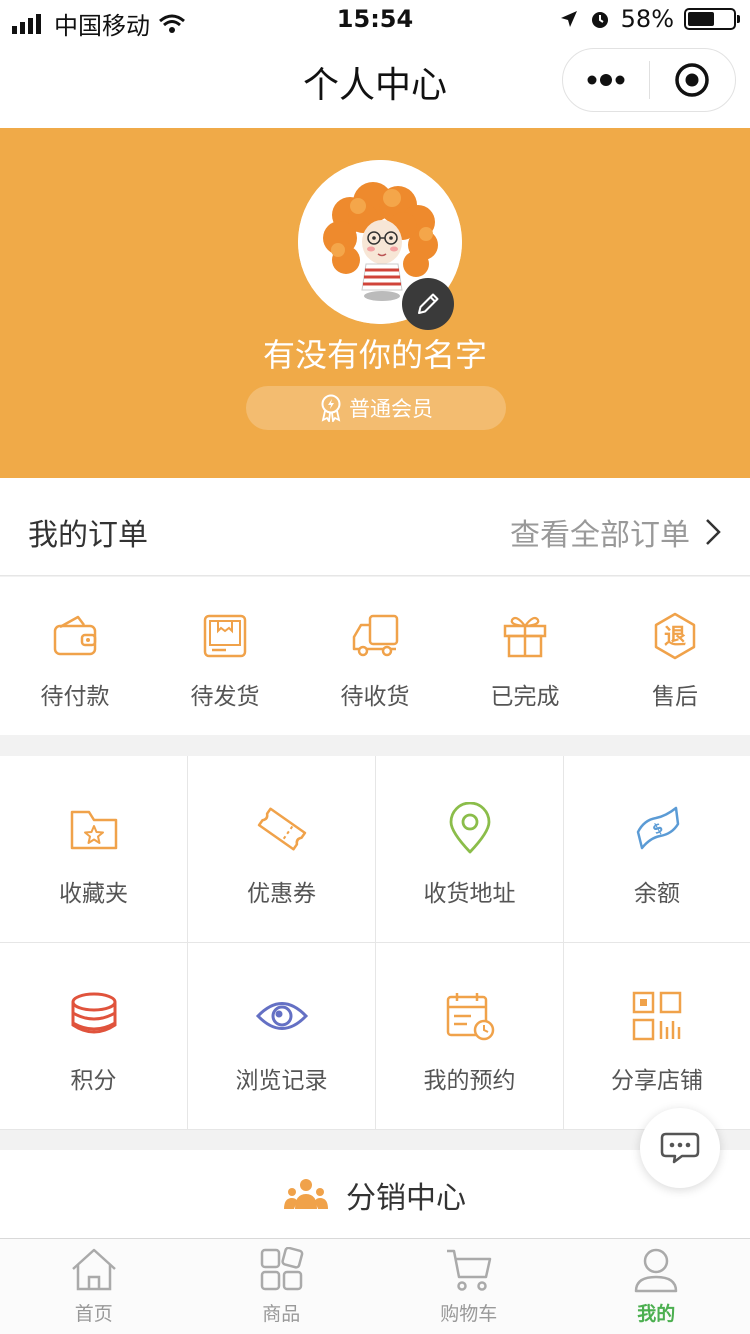 This screenshot has height=1334, width=750. What do you see at coordinates (406, 1198) in the screenshot?
I see `distribution-label: 分销中心` at bounding box center [406, 1198].